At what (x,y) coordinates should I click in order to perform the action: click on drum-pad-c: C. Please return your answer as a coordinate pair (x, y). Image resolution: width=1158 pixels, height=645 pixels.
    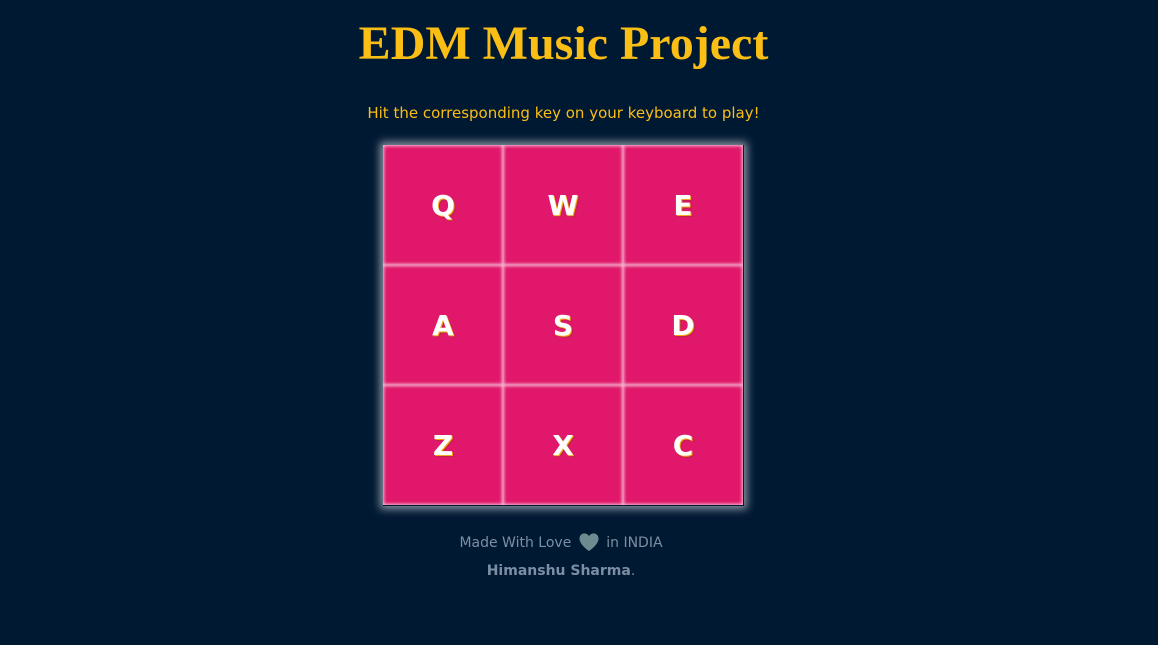
    Looking at the image, I should click on (683, 445).